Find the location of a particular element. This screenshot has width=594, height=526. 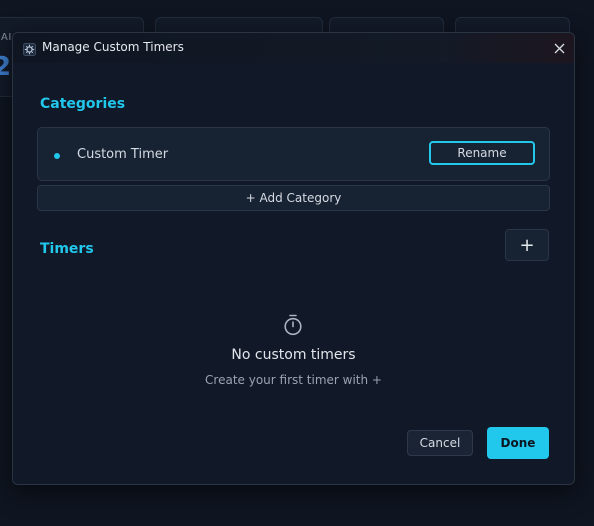

dialog-titlebar: Manage Custom Timers is located at coordinates (293, 48).